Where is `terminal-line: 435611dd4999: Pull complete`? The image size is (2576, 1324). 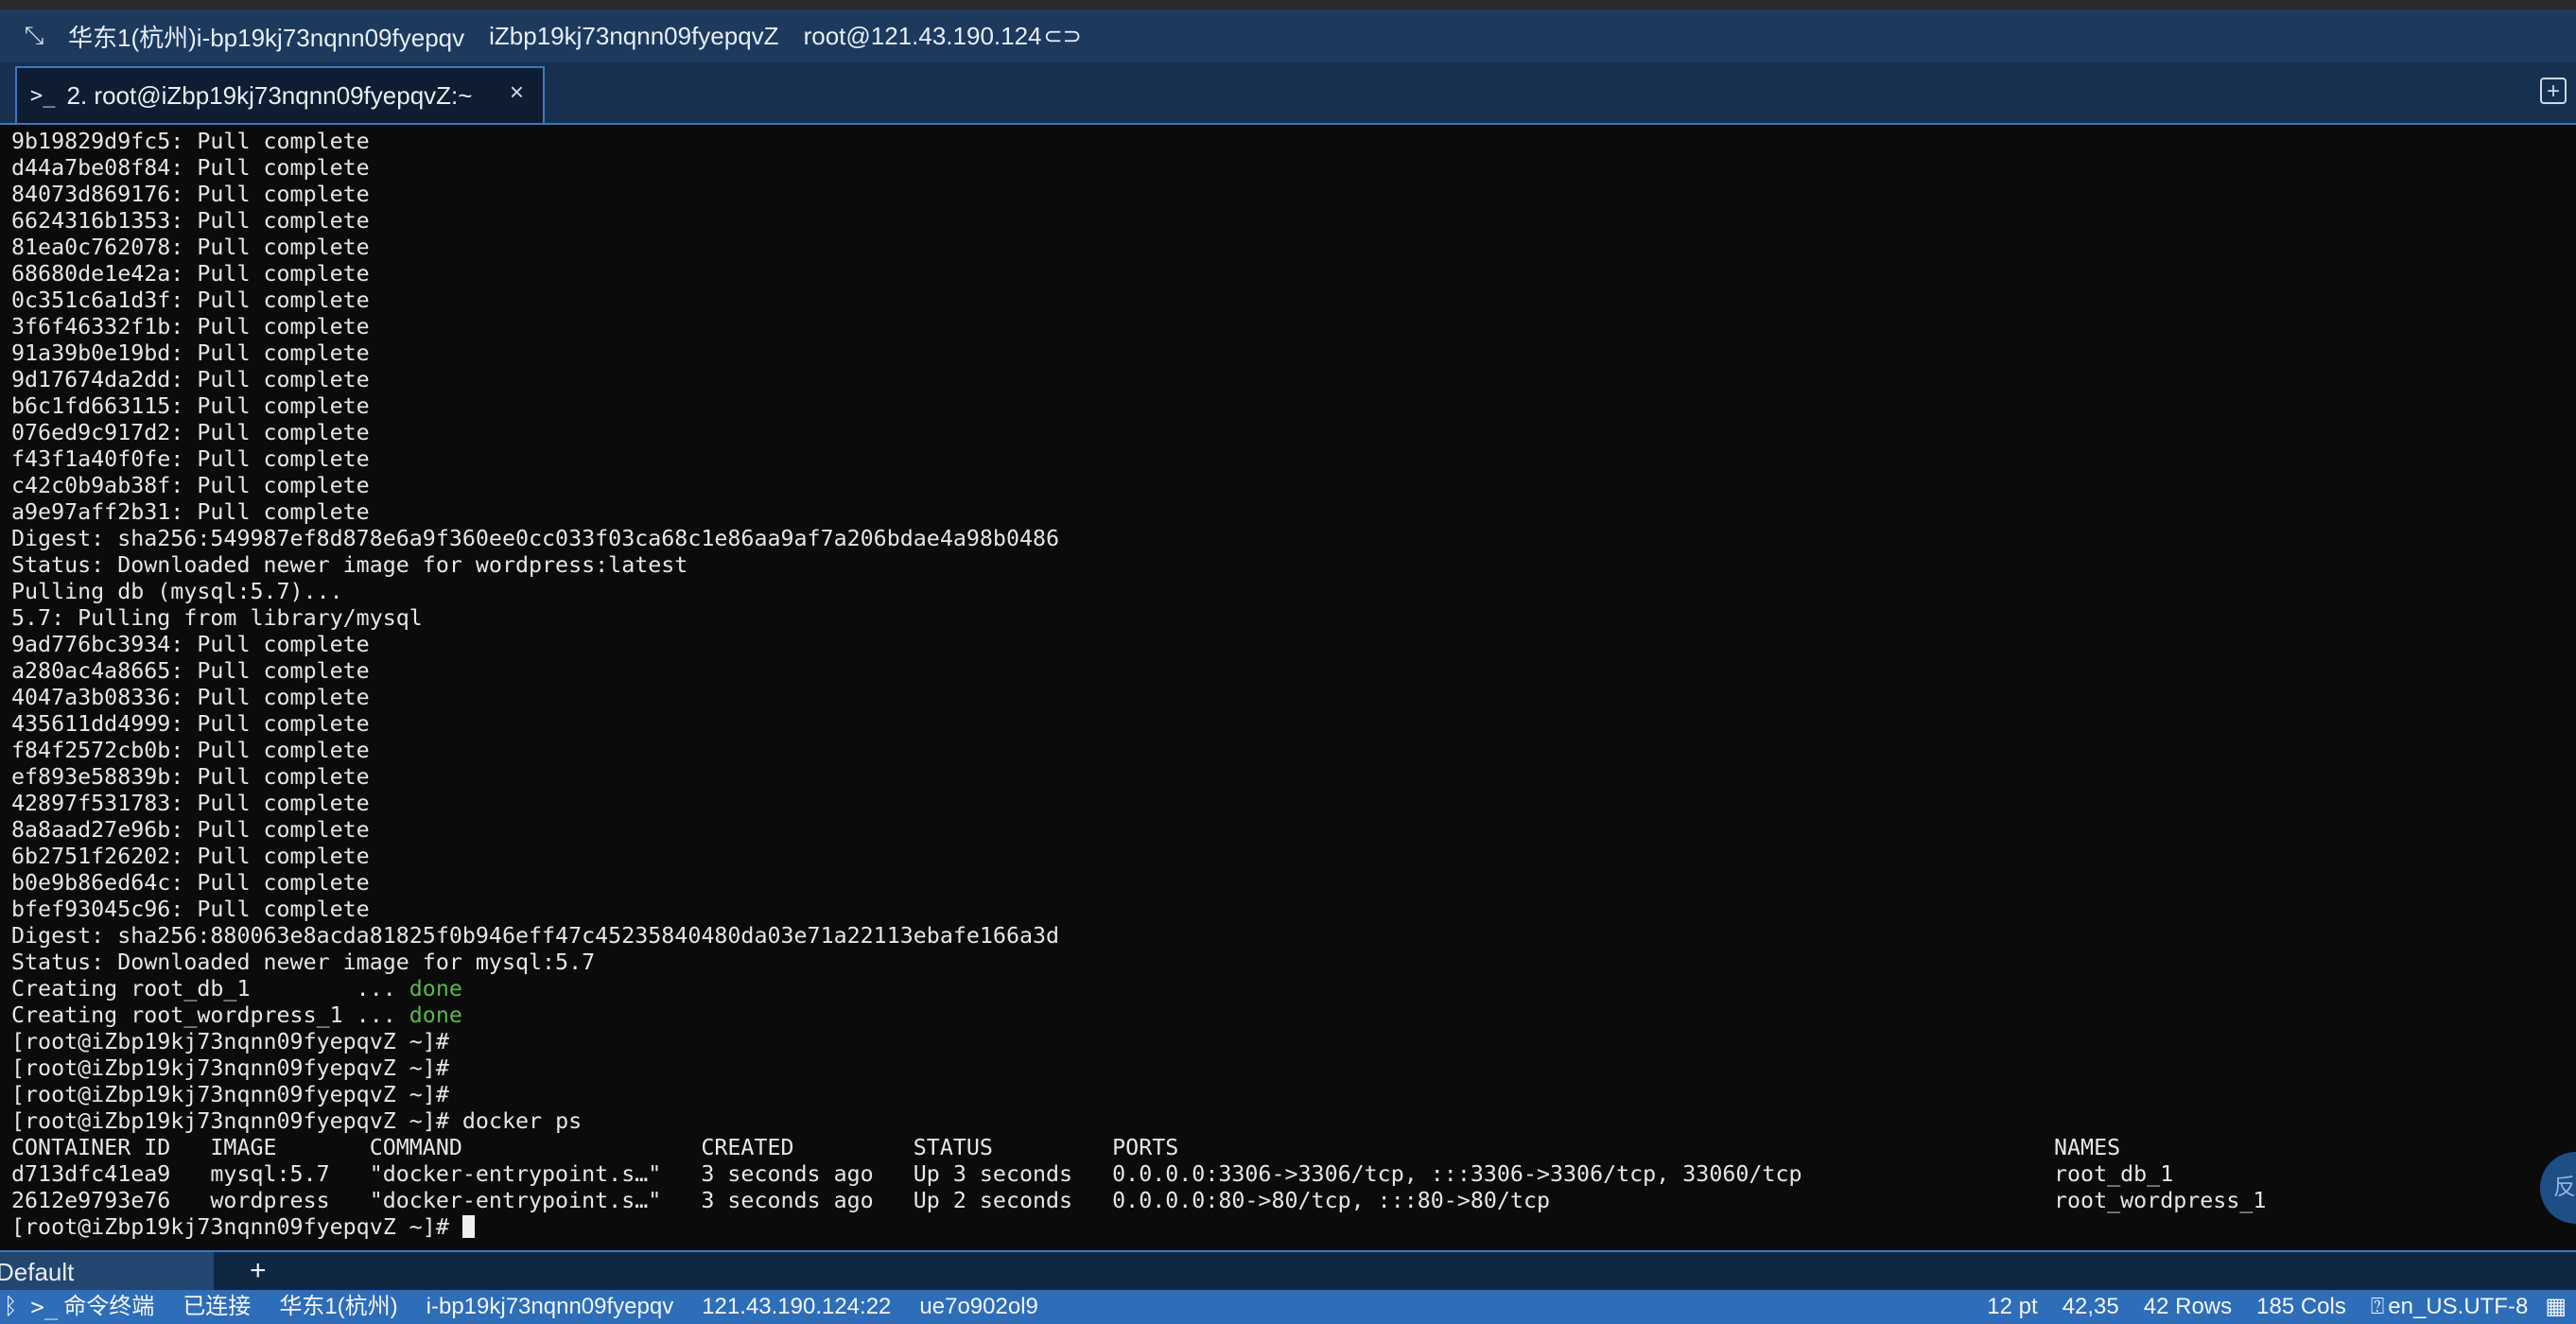 terminal-line: 435611dd4999: Pull complete is located at coordinates (190, 724).